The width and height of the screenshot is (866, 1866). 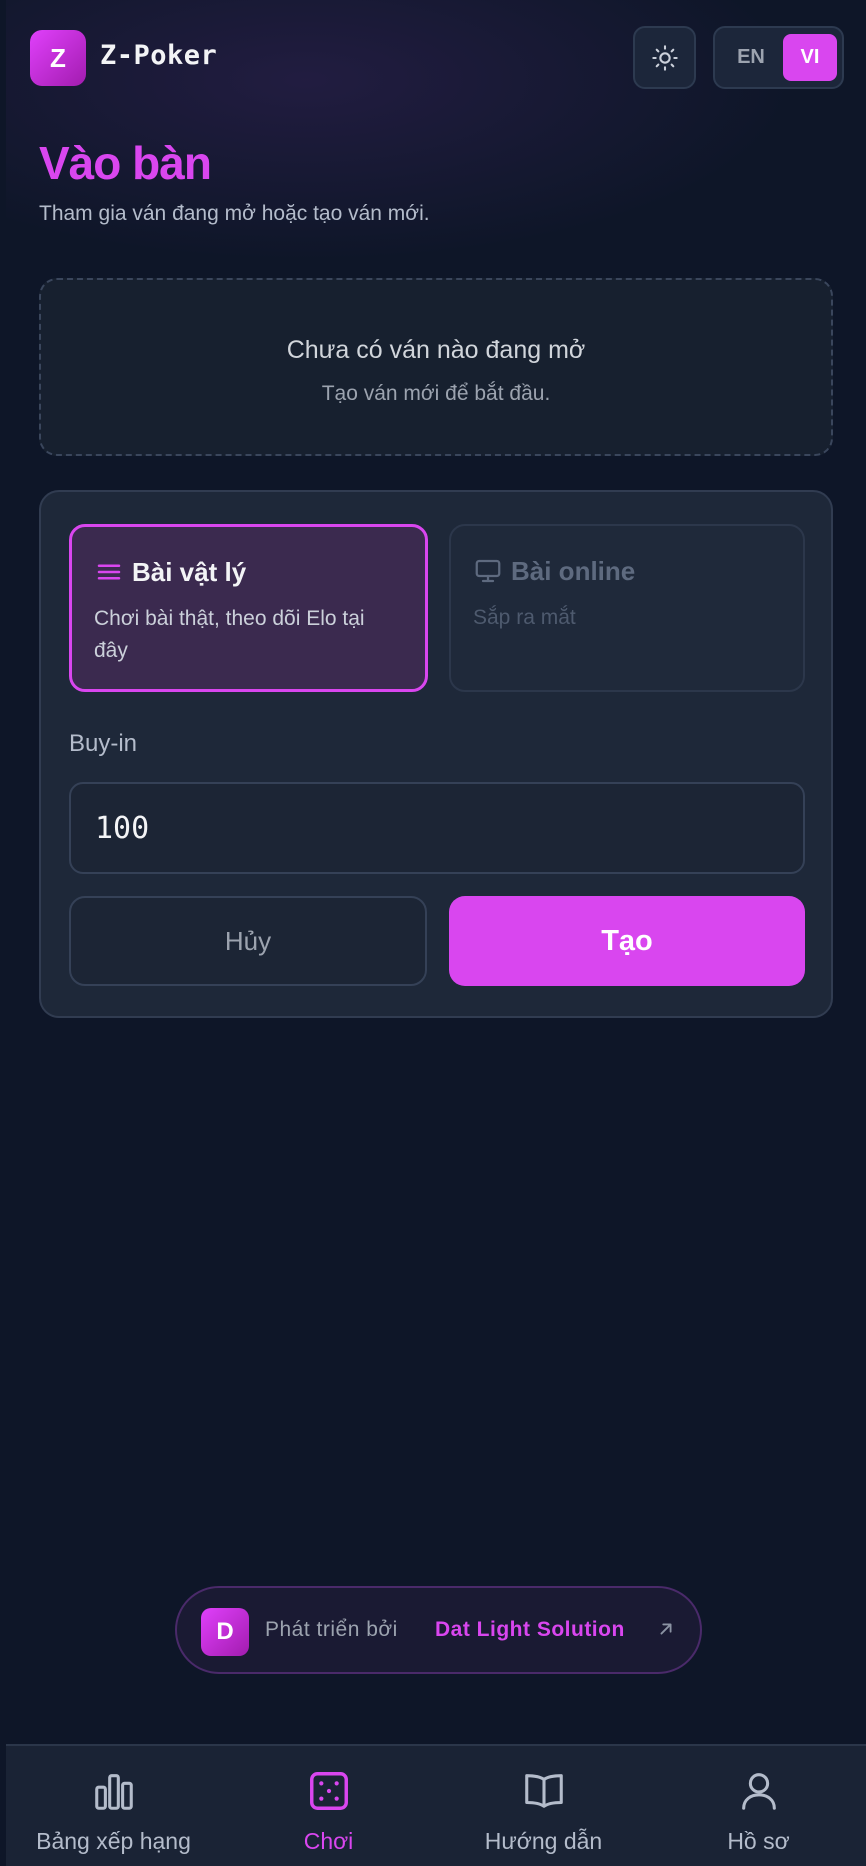 What do you see at coordinates (530, 1629) in the screenshot?
I see `credit-company: Dat Light Solution` at bounding box center [530, 1629].